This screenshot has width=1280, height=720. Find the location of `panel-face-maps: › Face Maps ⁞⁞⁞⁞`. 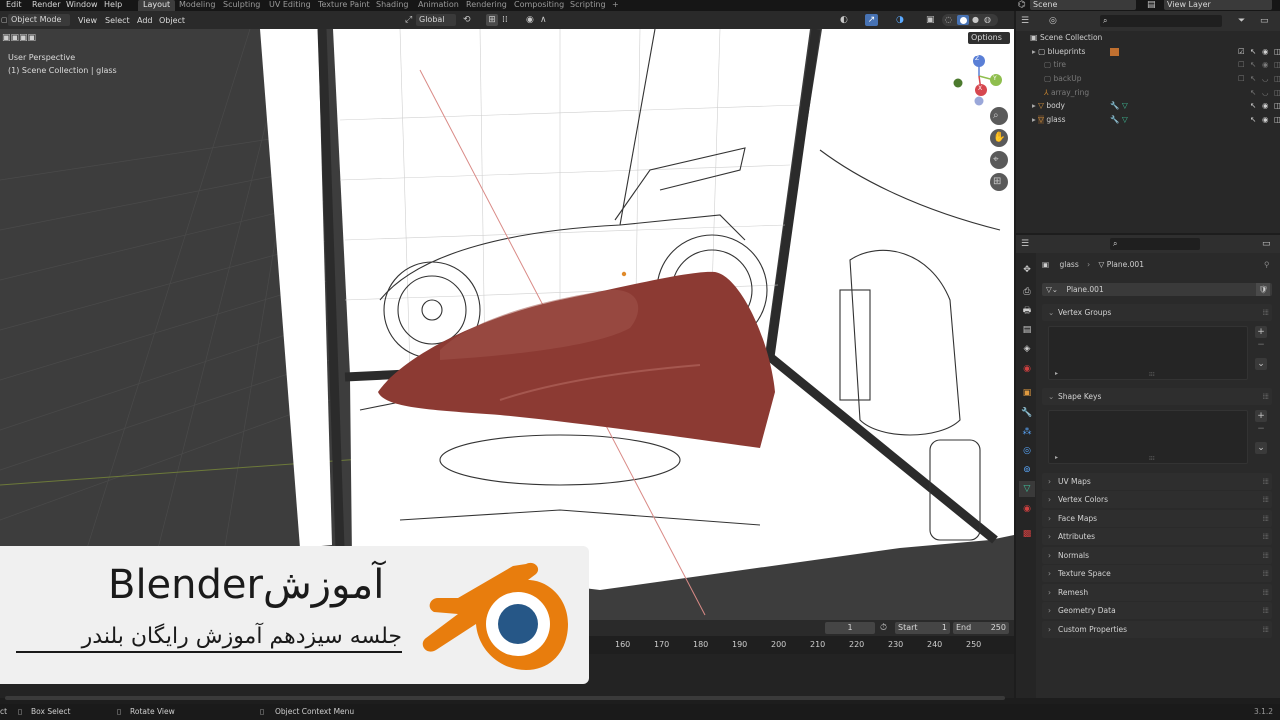

panel-face-maps: › Face Maps ⁞⁞⁞⁞ is located at coordinates (1157, 518).